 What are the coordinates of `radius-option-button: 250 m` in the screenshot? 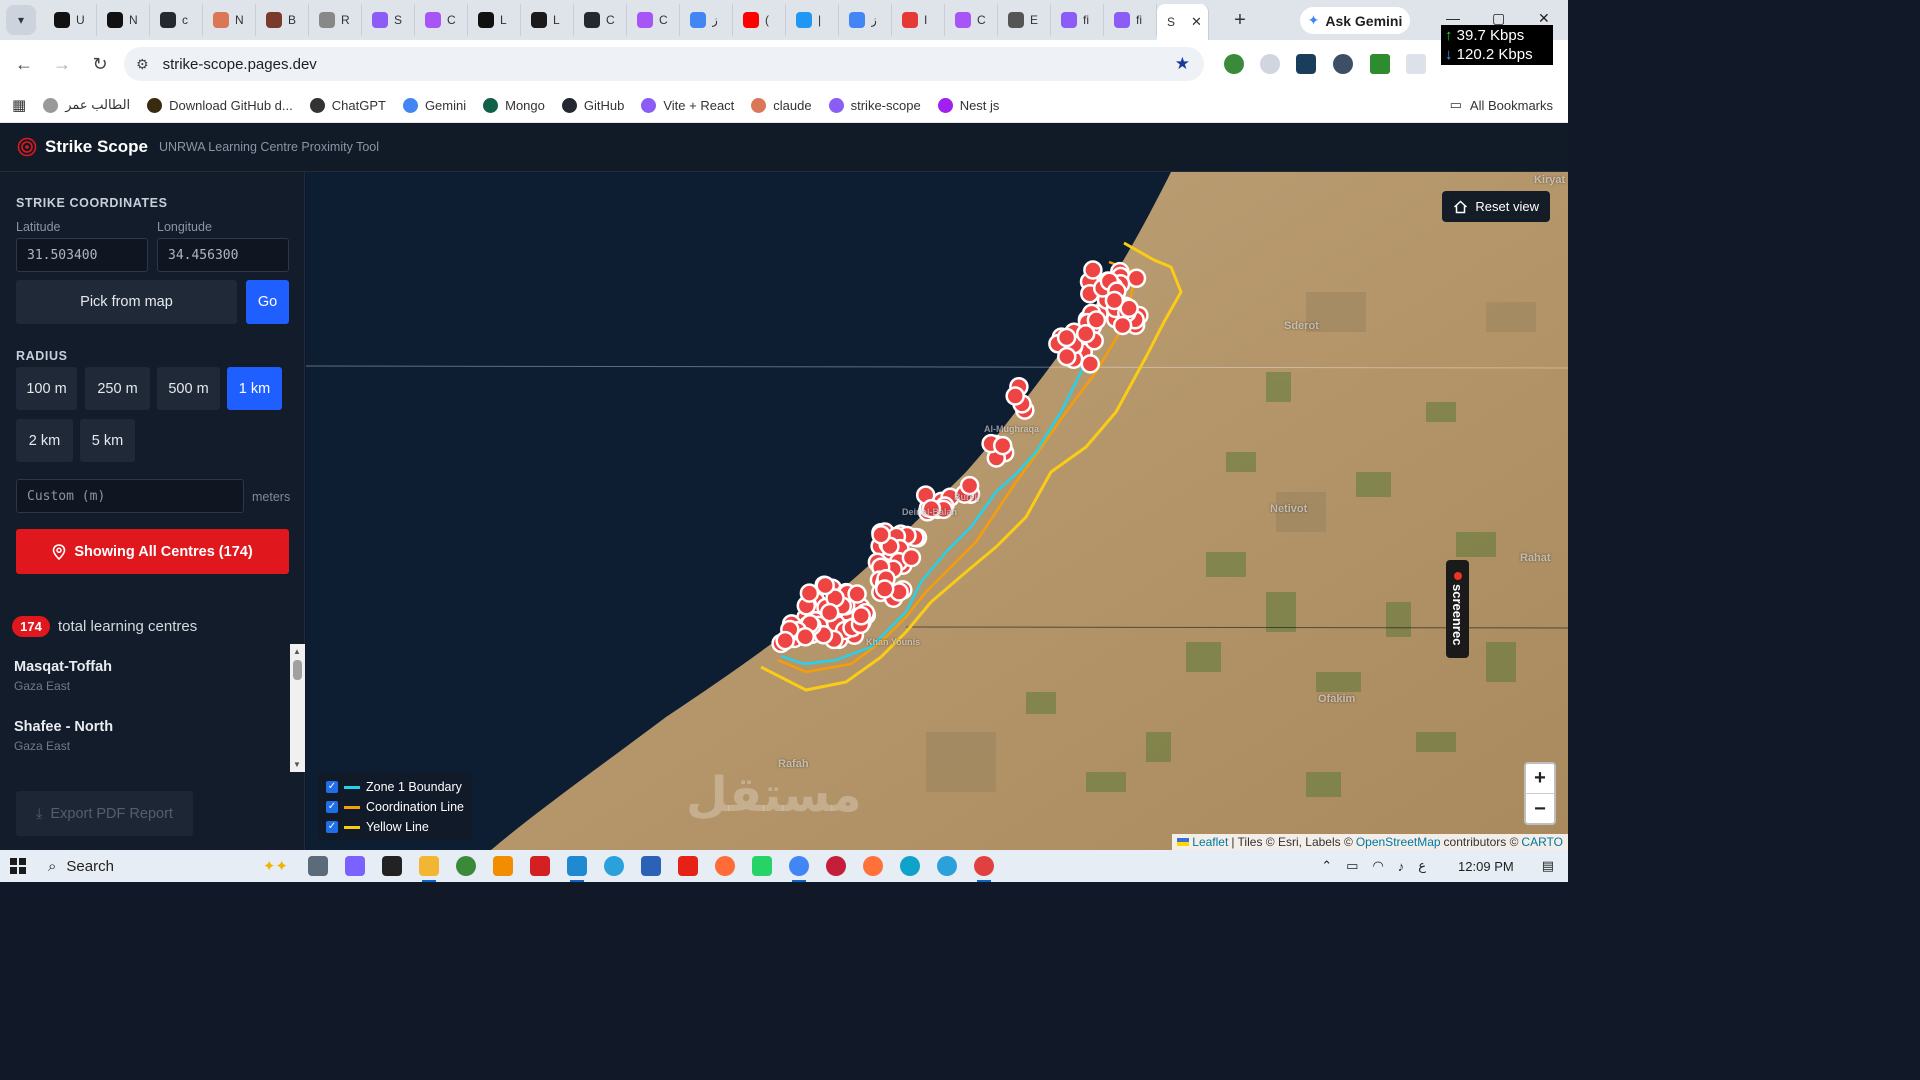 It's located at (117, 388).